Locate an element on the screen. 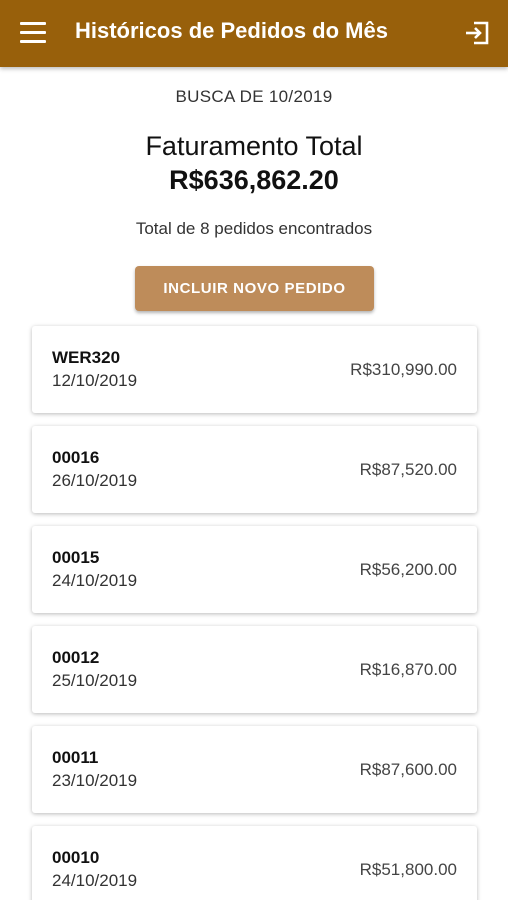 Image resolution: width=508 pixels, height=900 pixels. order-card: 00016 26/10/2019 R$87,520.00 is located at coordinates (254, 469).